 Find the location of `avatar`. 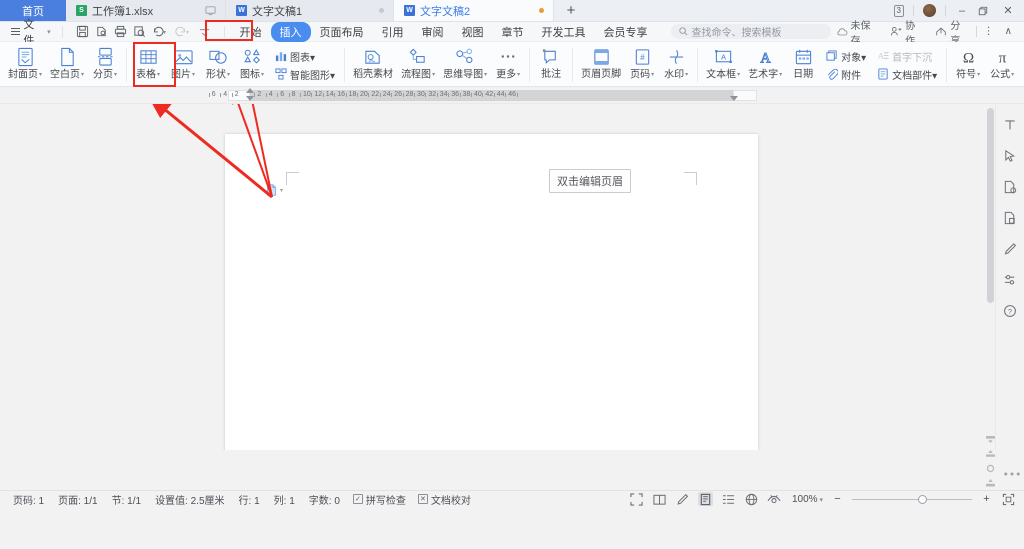

avatar is located at coordinates (929, 10).